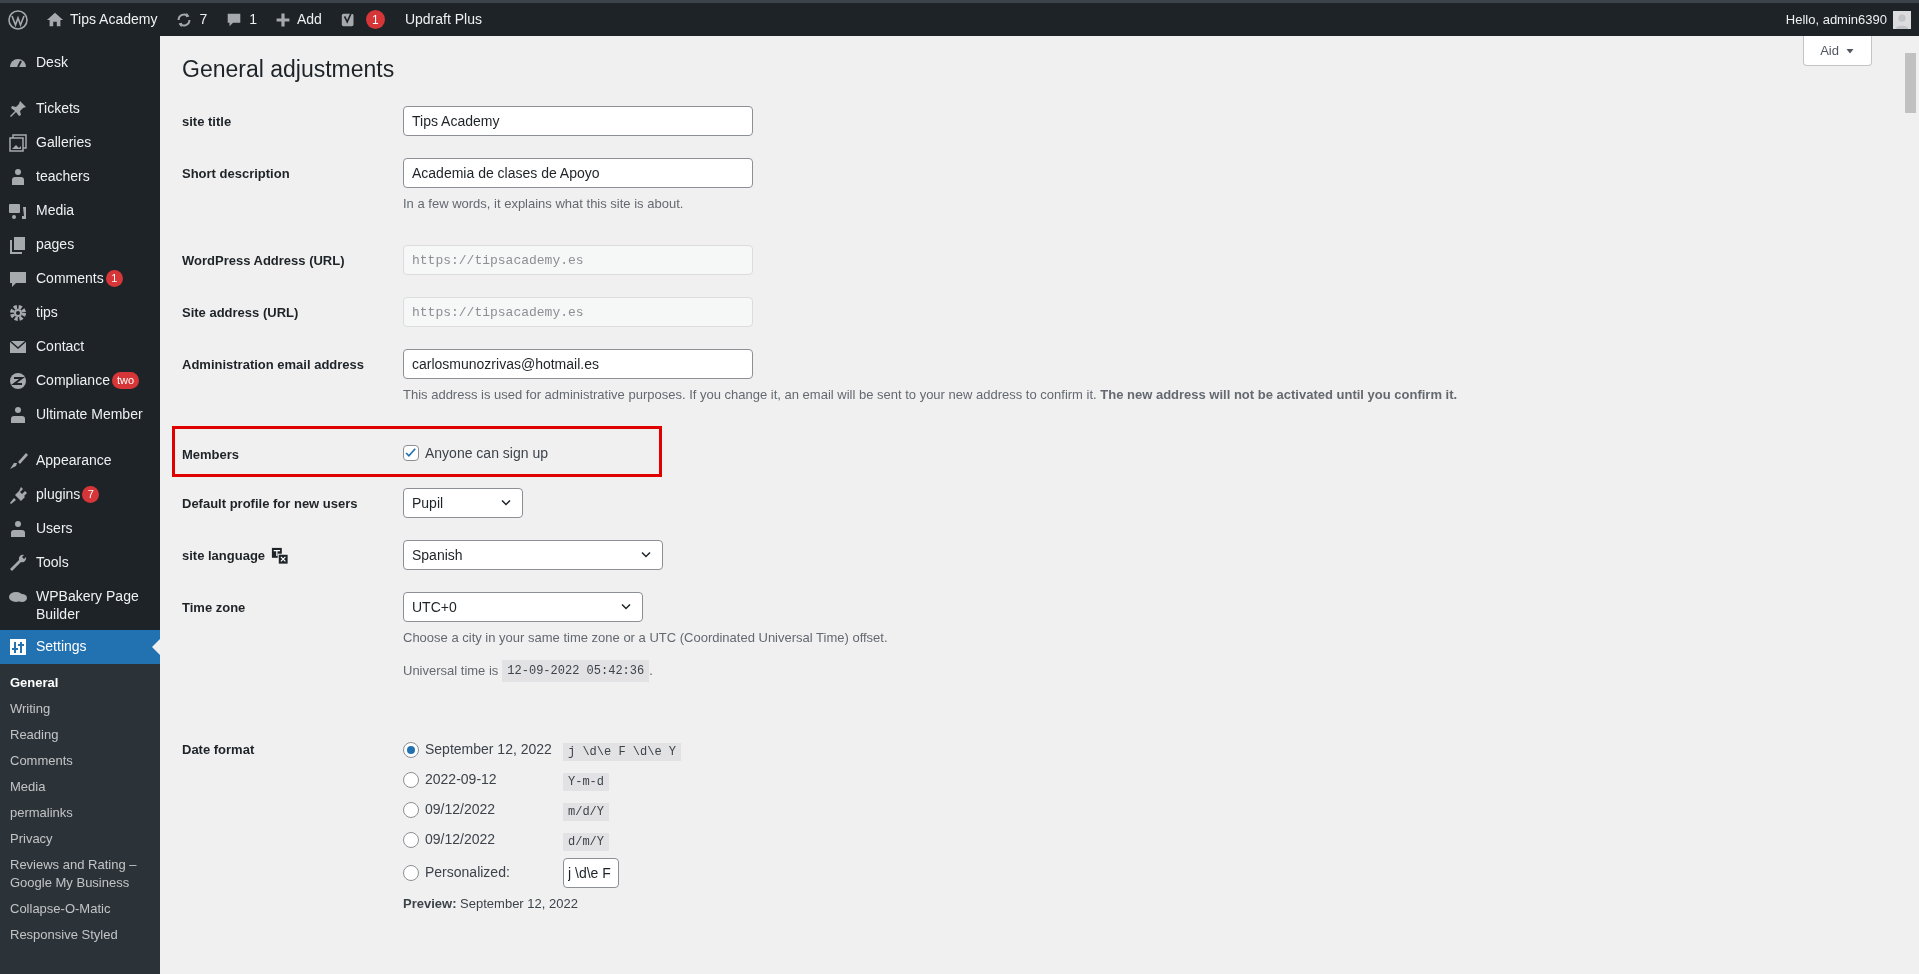 Image resolution: width=1919 pixels, height=974 pixels. What do you see at coordinates (114, 278) in the screenshot?
I see `count-badge: 1` at bounding box center [114, 278].